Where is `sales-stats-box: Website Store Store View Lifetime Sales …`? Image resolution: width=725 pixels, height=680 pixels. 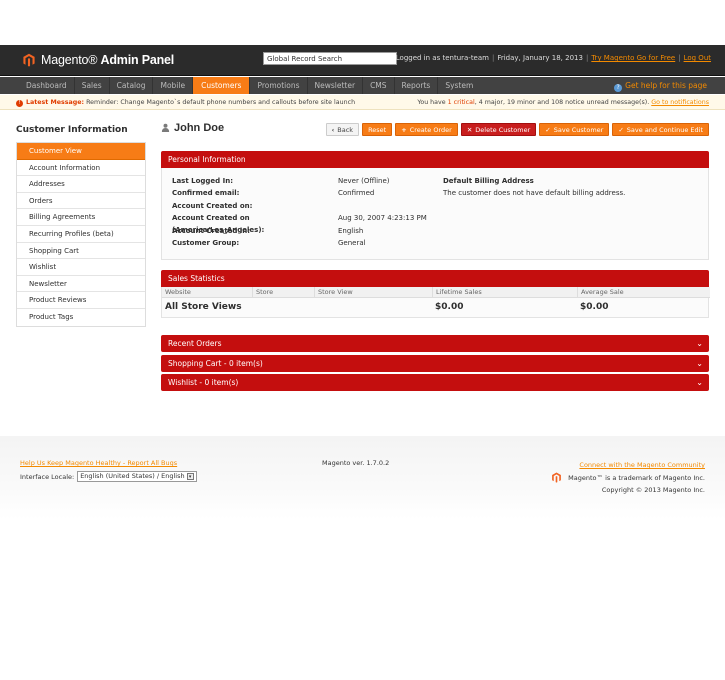
sales-stats-box: Website Store Store View Lifetime Sales … is located at coordinates (435, 302).